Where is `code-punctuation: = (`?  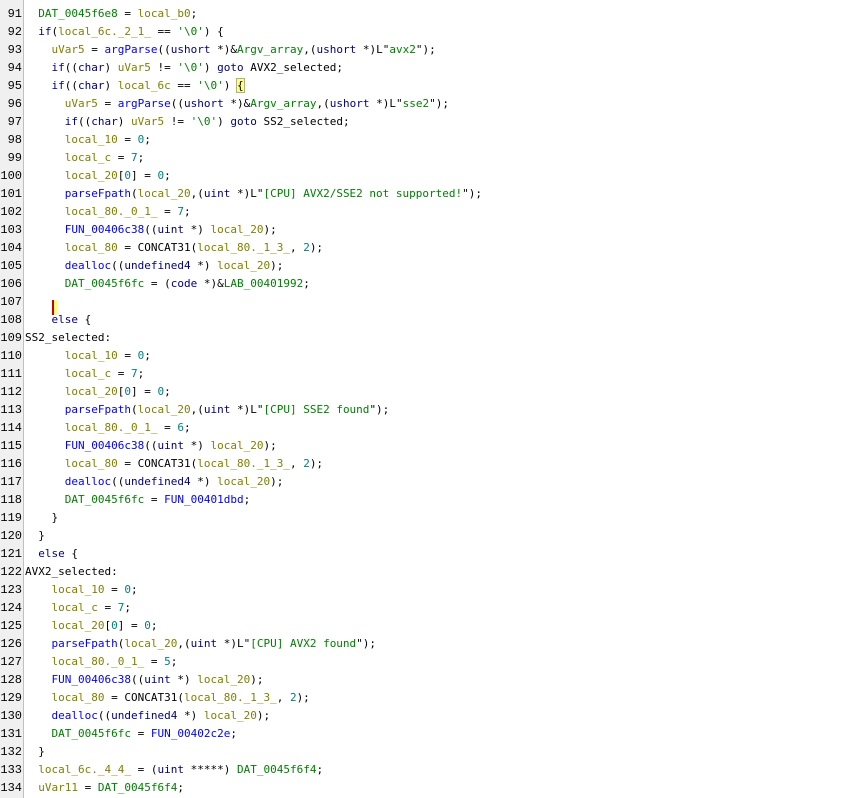
code-punctuation: = ( is located at coordinates (161, 283).